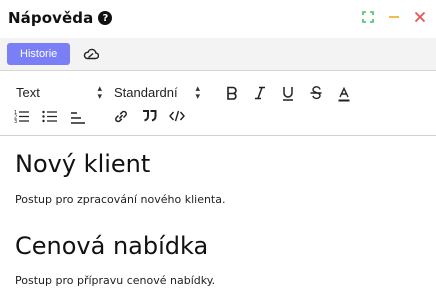 Image resolution: width=436 pixels, height=306 pixels. What do you see at coordinates (260, 93) in the screenshot?
I see `italic-icon` at bounding box center [260, 93].